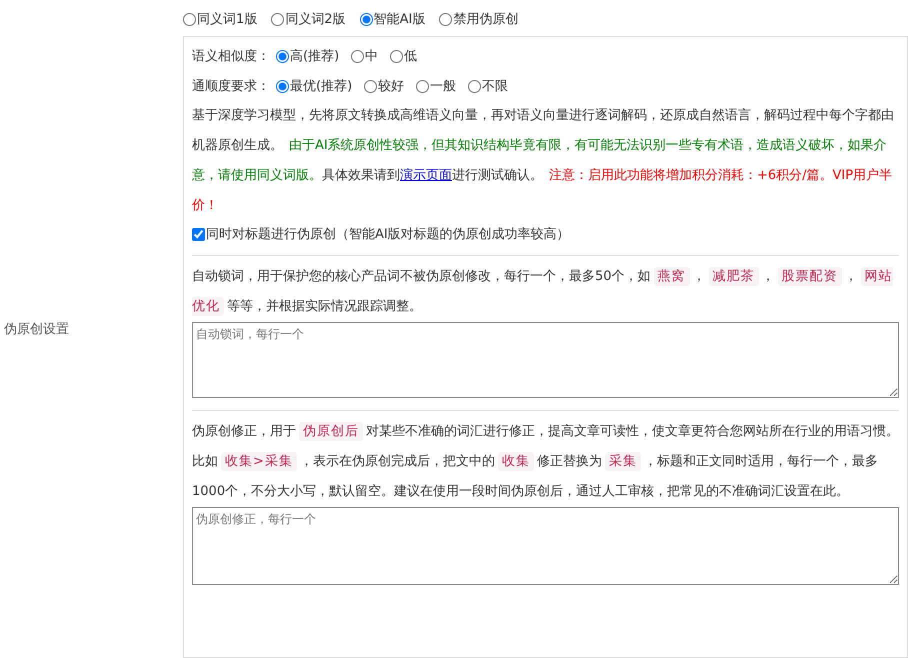 The height and width of the screenshot is (658, 911). Describe the element at coordinates (315, 19) in the screenshot. I see `radio-label: 同义词2版` at that location.